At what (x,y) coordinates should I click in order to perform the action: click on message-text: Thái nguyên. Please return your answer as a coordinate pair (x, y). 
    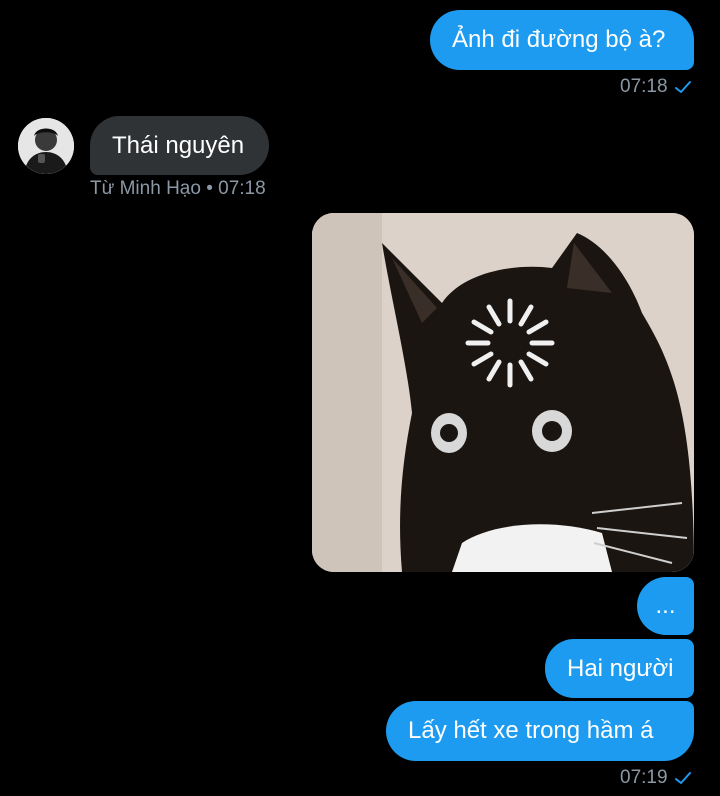
    Looking at the image, I should click on (178, 145).